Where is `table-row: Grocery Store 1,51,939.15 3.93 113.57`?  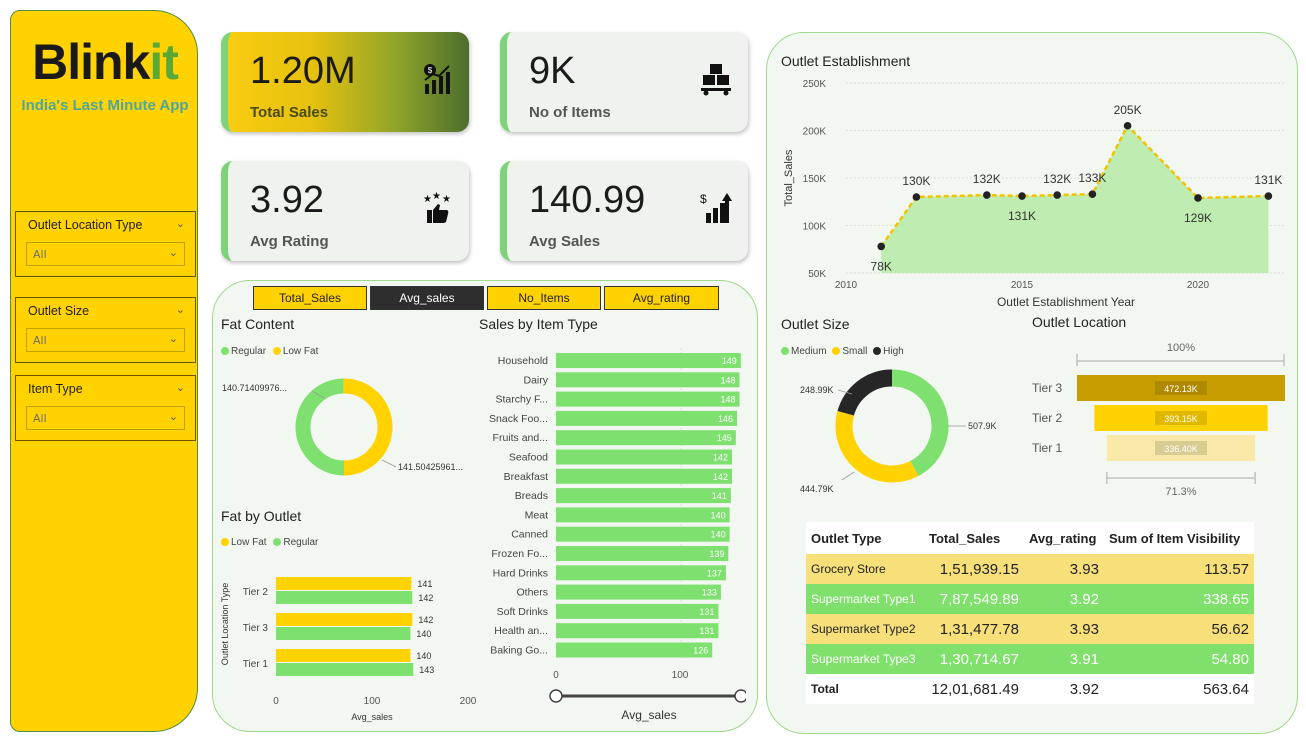
table-row: Grocery Store 1,51,939.15 3.93 113.57 is located at coordinates (1030, 569).